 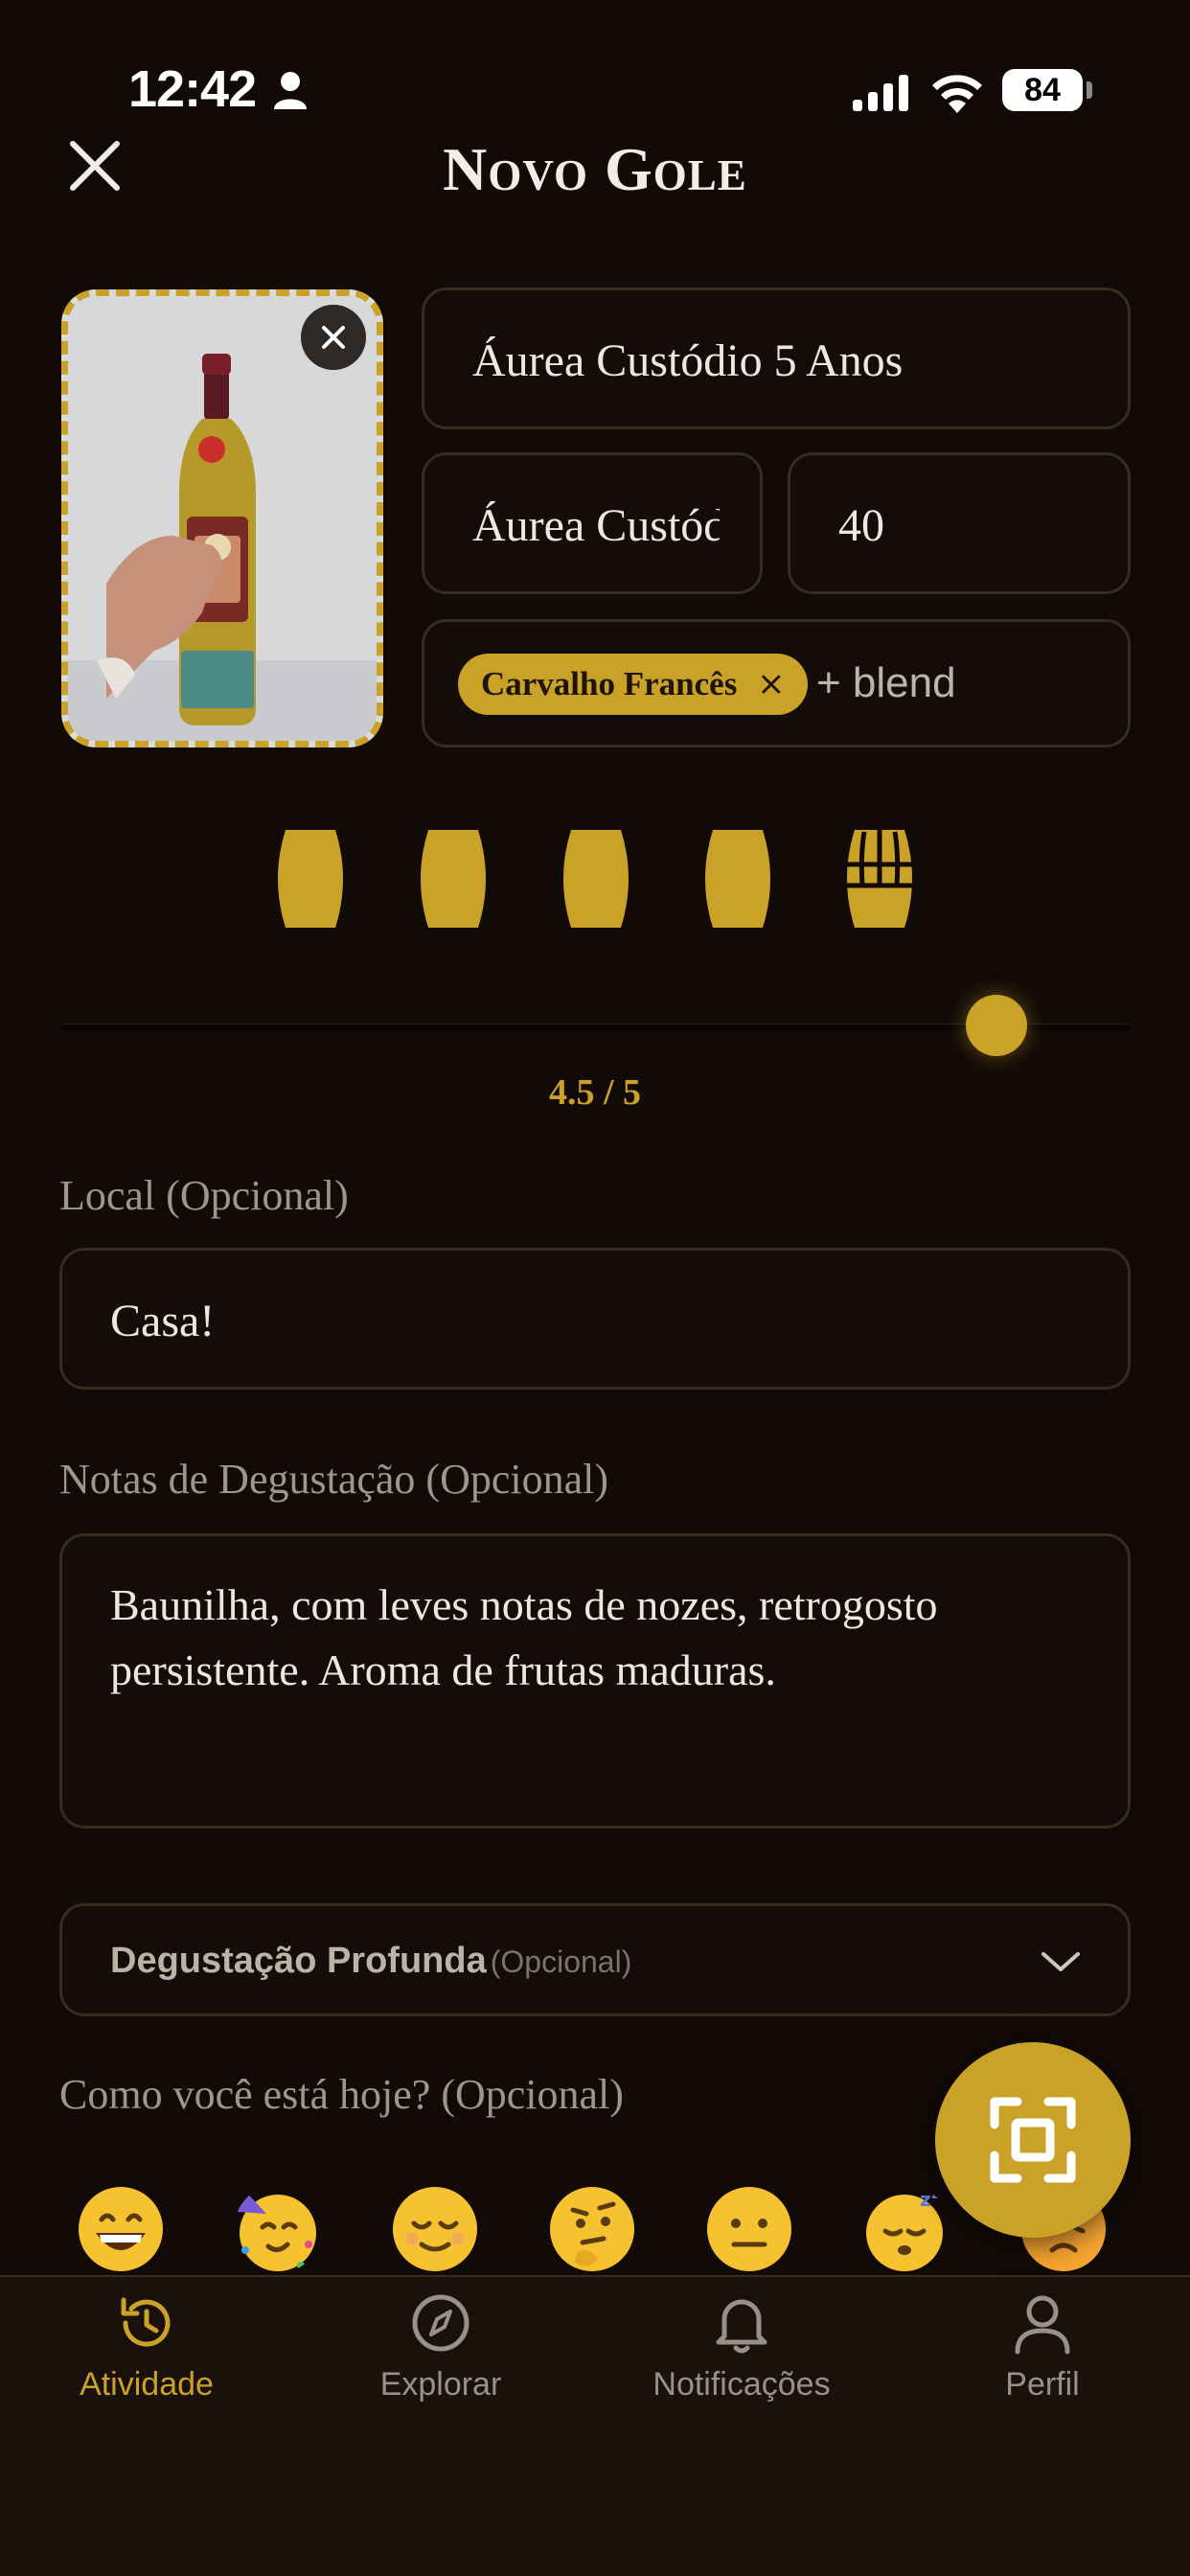 What do you see at coordinates (688, 360) in the screenshot?
I see `spirit-name-value: Áurea Custódio 5 Anos` at bounding box center [688, 360].